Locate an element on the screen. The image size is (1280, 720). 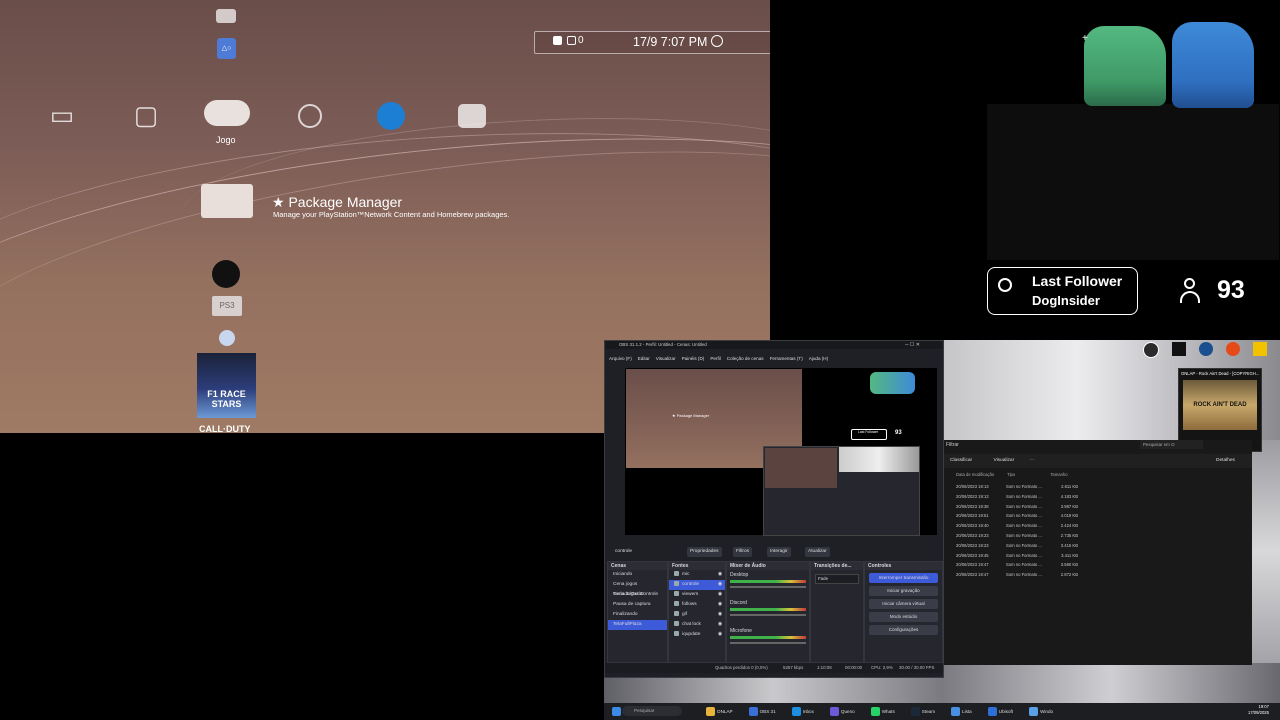
filters-button: Filtros is located at coordinates (743, 552).